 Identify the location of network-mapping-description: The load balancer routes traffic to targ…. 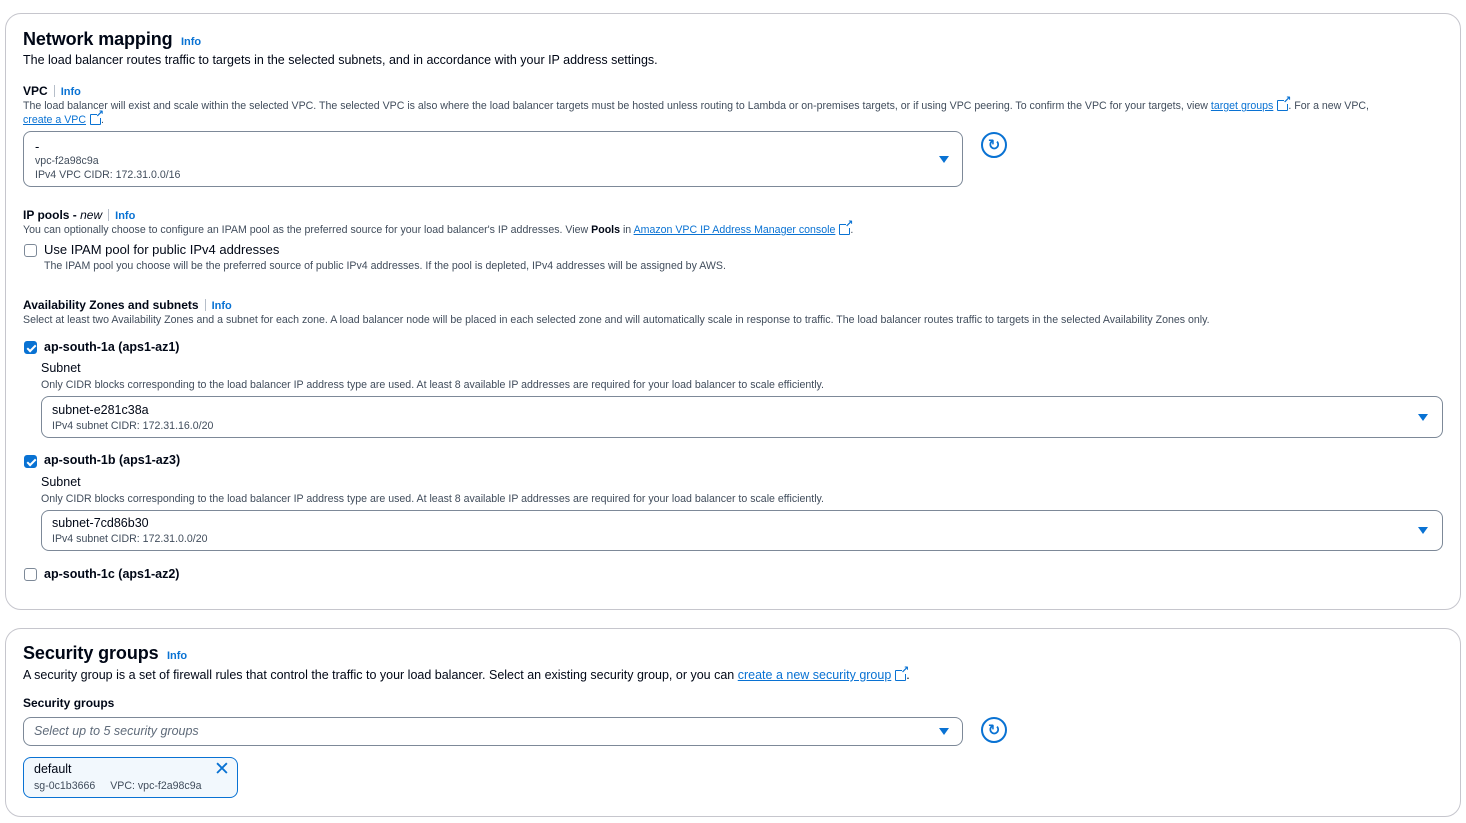
(340, 60).